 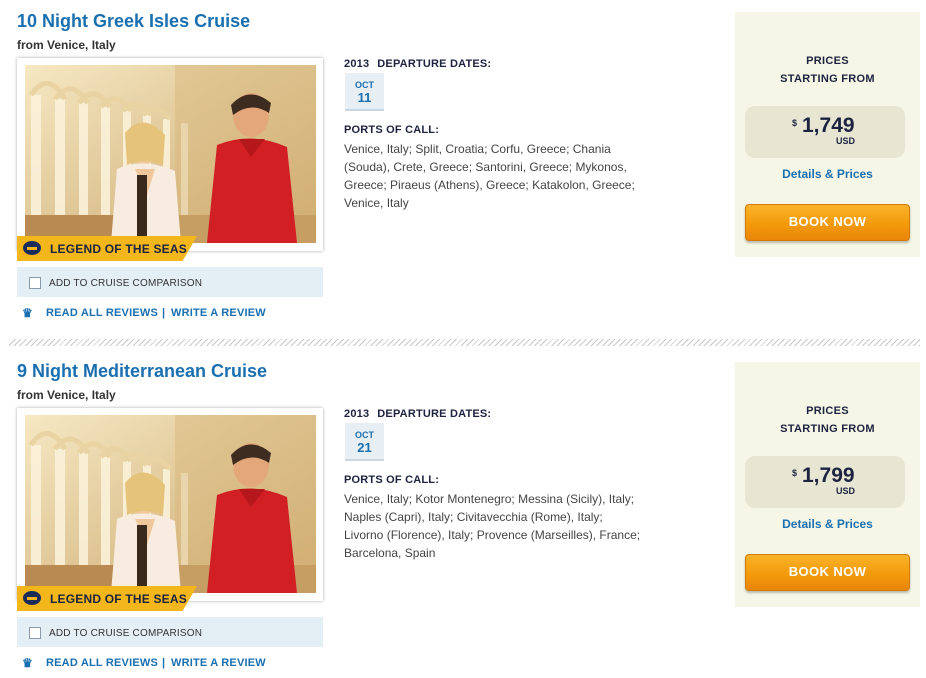 I want to click on price-display: $ 1,799 USD, so click(x=825, y=482).